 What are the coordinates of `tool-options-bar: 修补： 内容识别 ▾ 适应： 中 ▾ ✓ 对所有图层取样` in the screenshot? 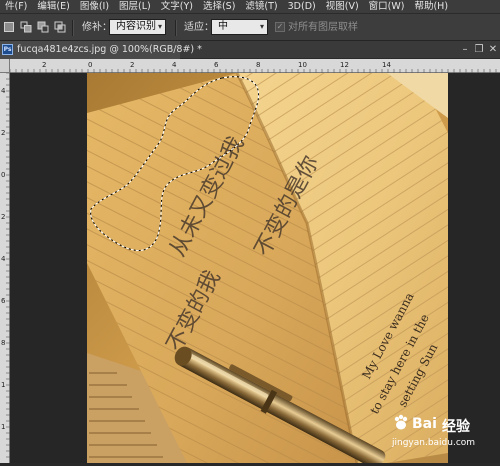 It's located at (250, 27).